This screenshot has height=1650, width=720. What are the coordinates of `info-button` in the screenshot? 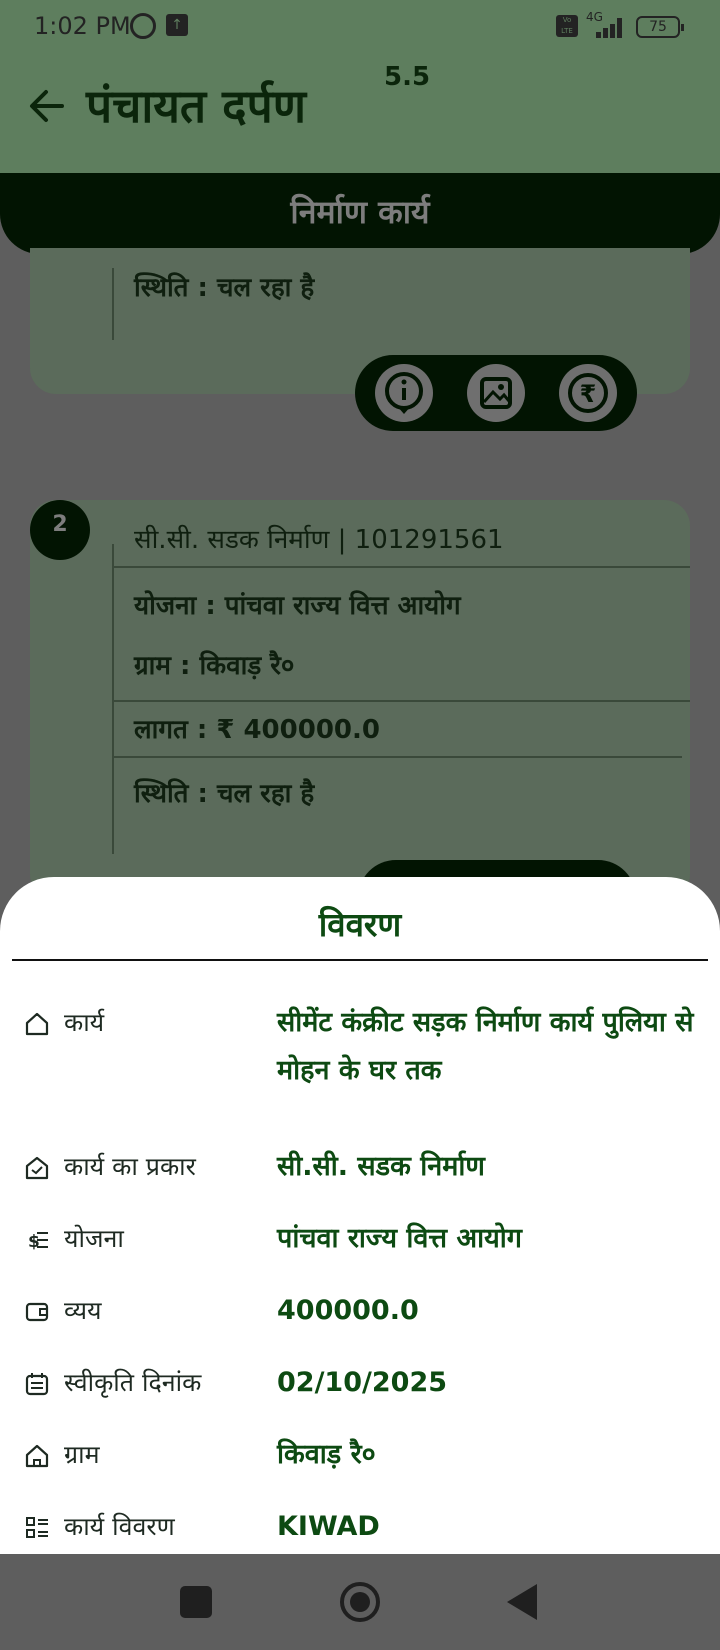 It's located at (404, 393).